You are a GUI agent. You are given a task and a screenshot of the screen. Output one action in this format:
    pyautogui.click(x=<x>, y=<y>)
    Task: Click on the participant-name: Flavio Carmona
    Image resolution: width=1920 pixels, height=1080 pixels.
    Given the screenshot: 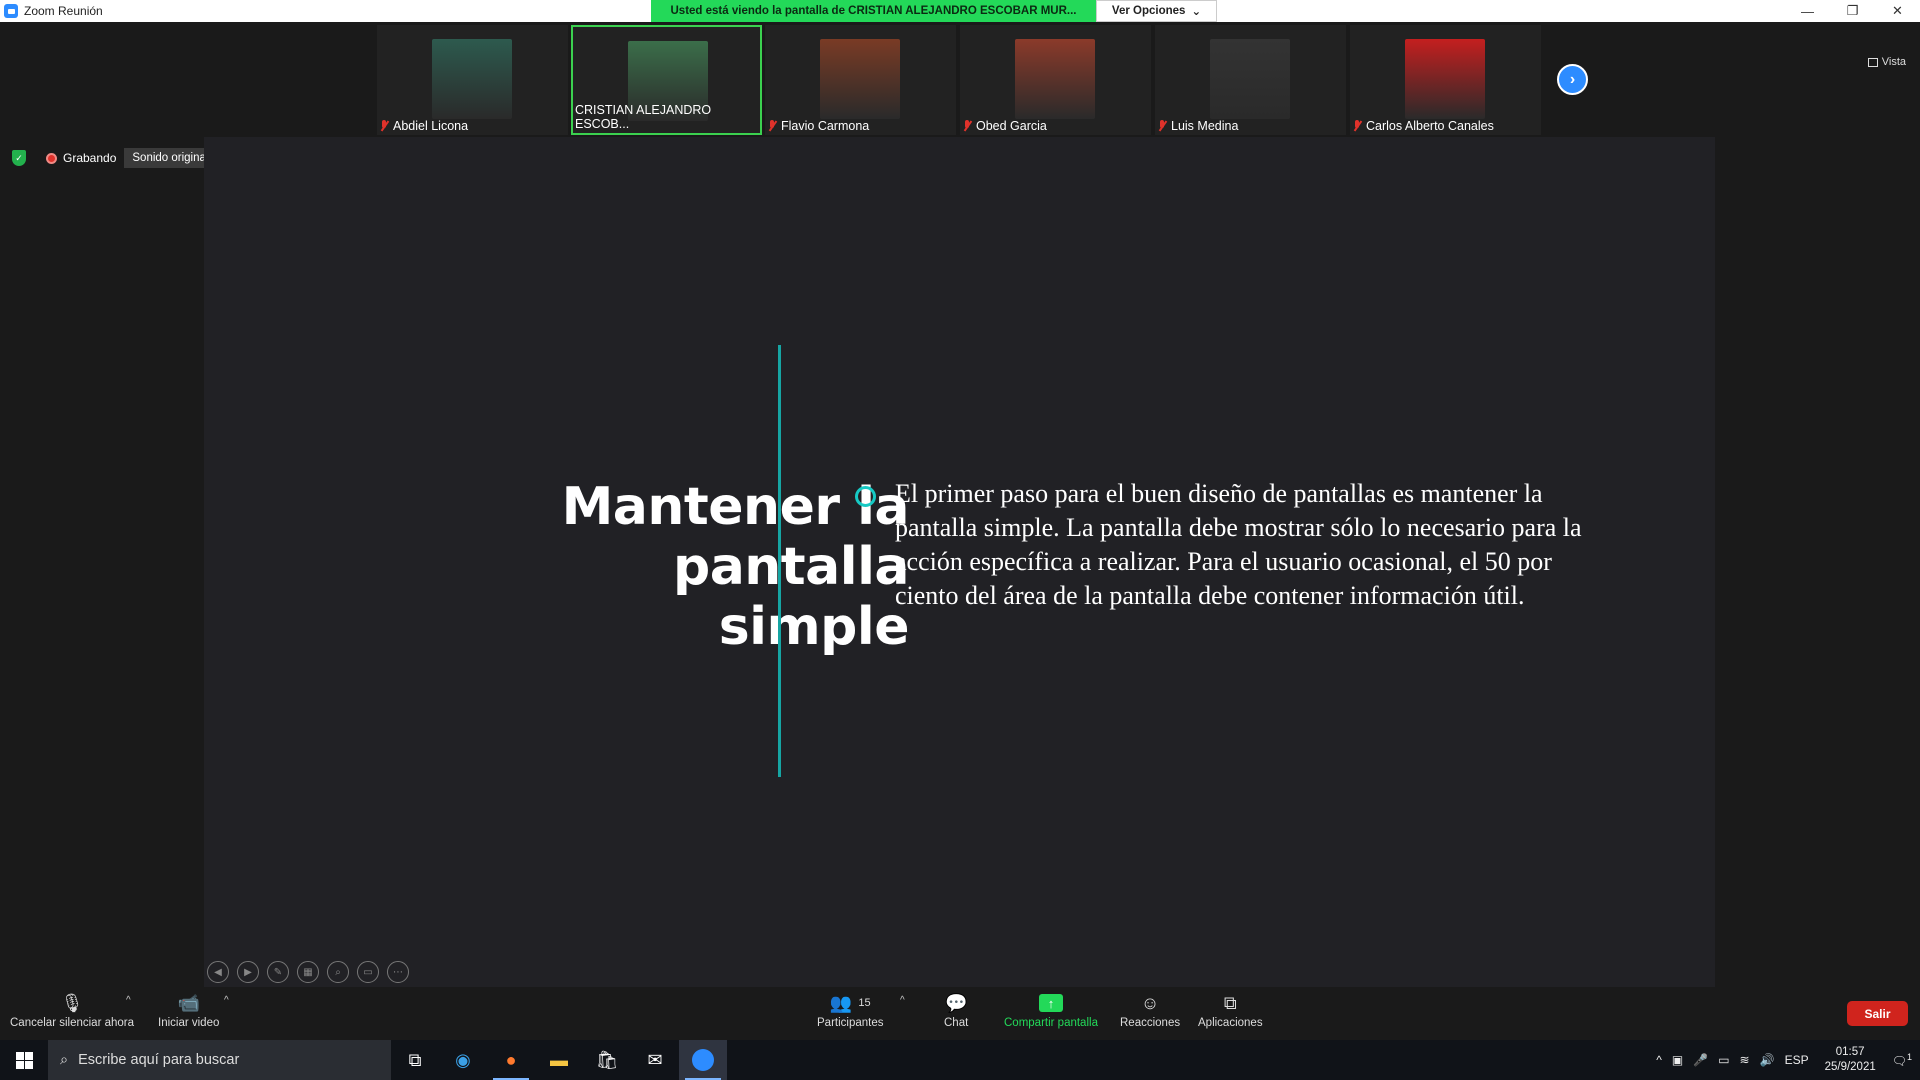 What is the action you would take?
    pyautogui.click(x=825, y=126)
    